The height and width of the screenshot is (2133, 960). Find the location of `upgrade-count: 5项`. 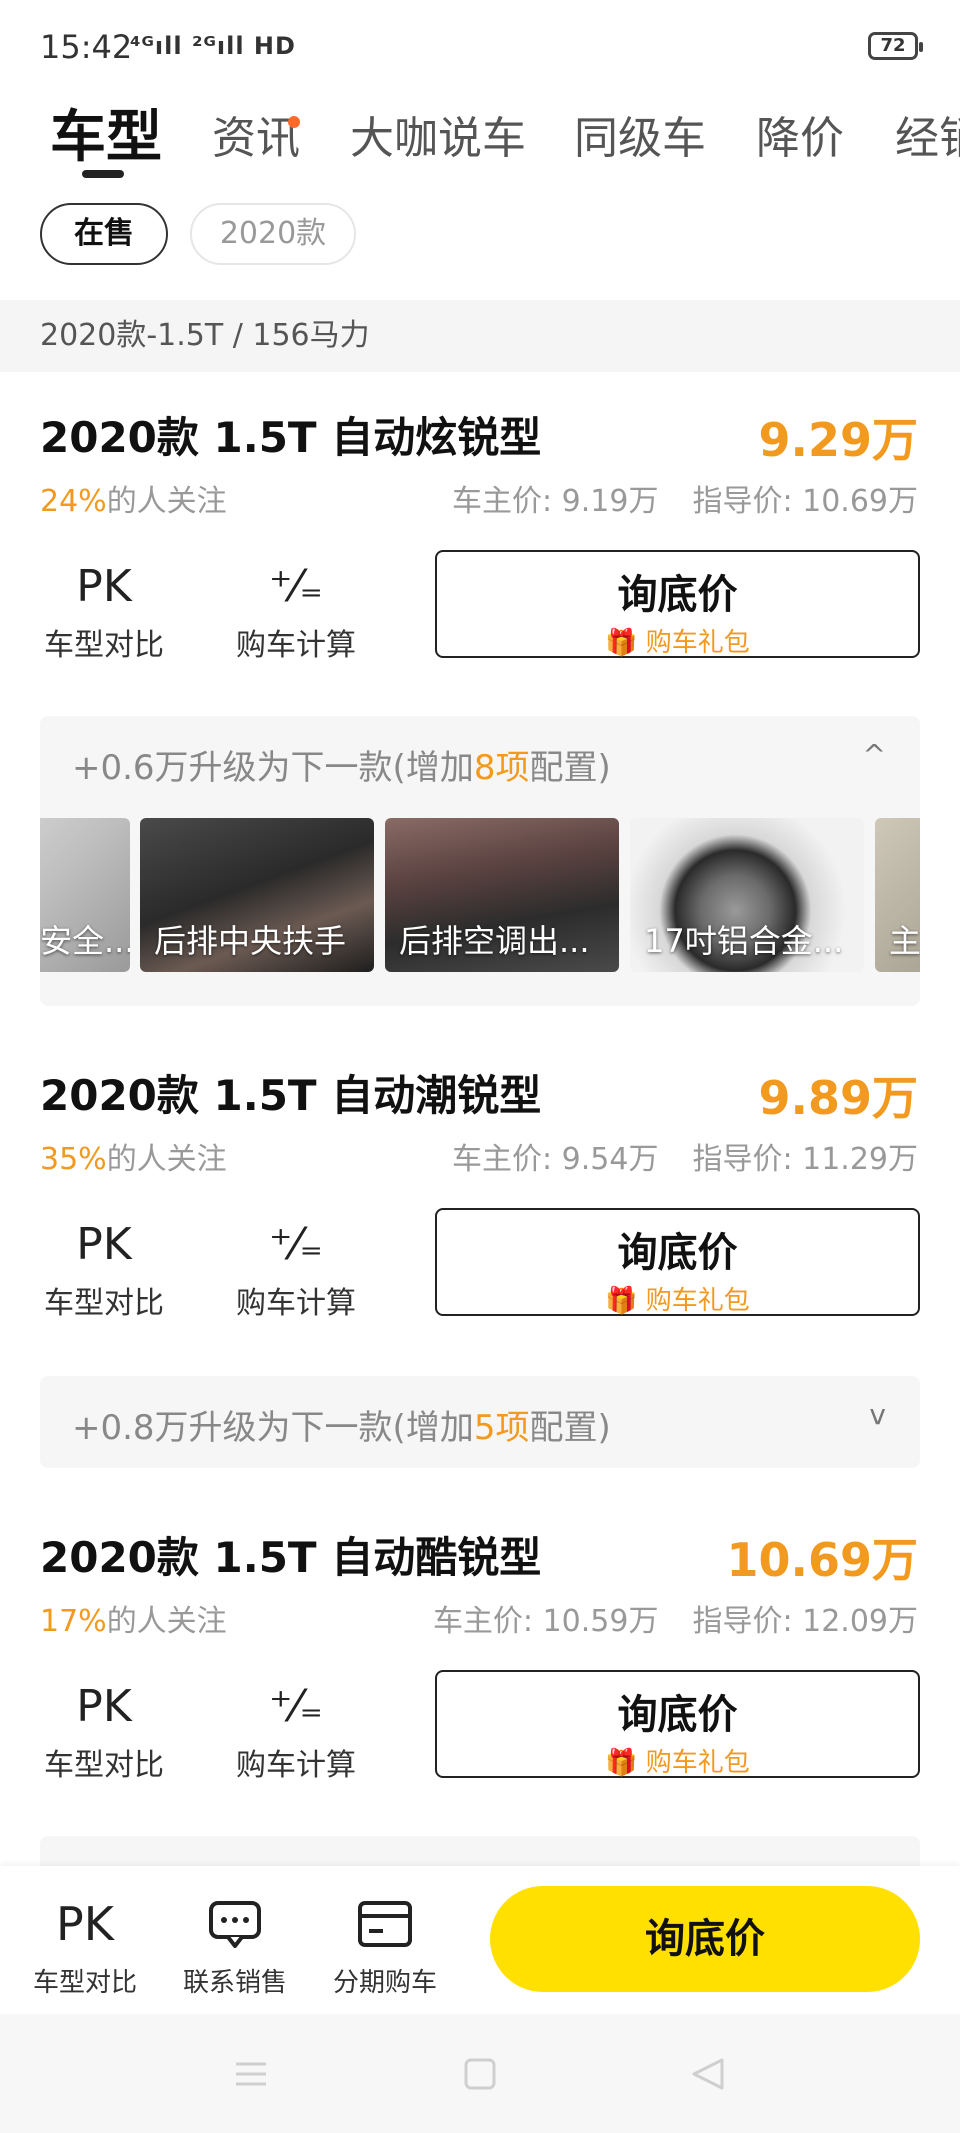

upgrade-count: 5项 is located at coordinates (501, 1428).